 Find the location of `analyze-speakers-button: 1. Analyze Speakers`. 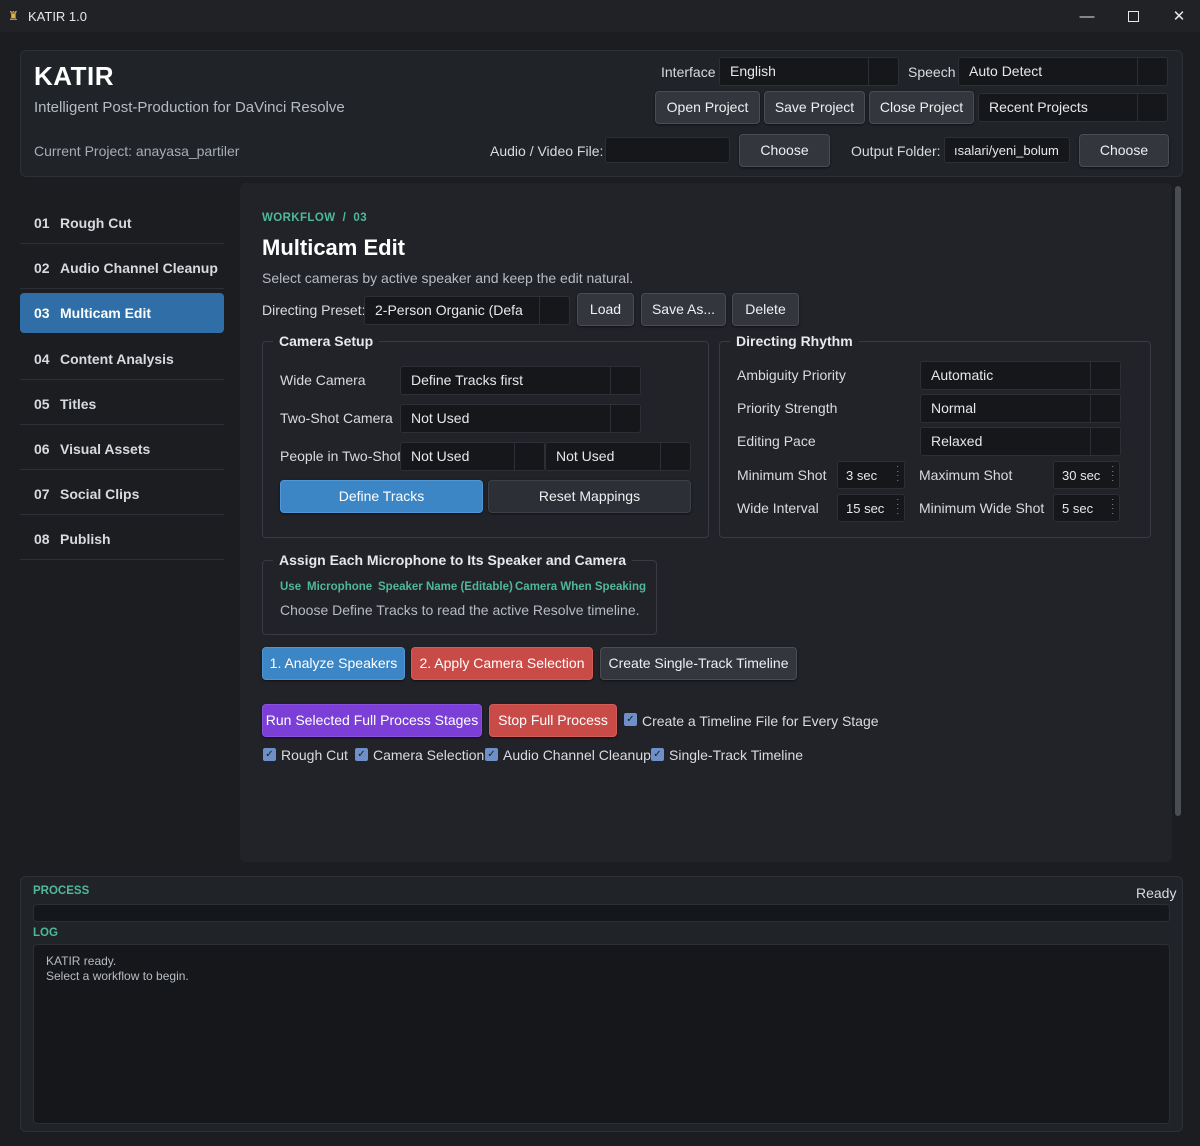

analyze-speakers-button: 1. Analyze Speakers is located at coordinates (333, 663).